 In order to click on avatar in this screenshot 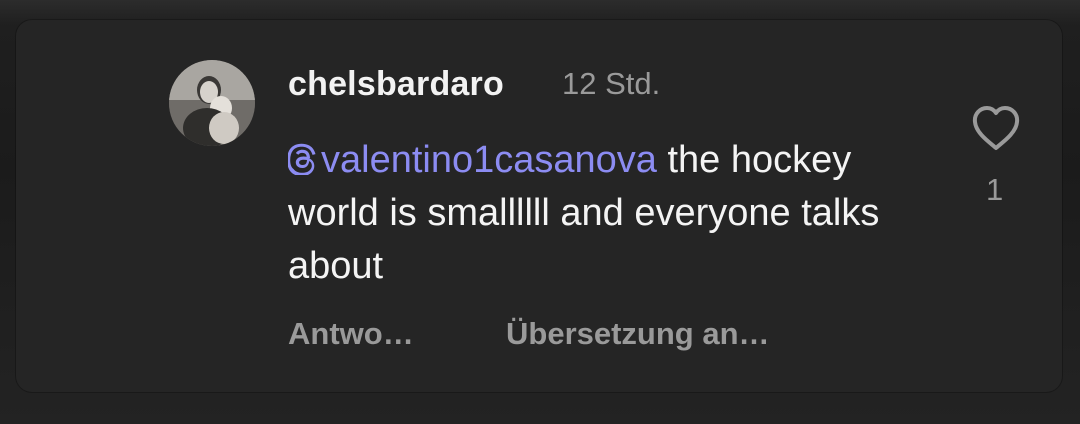, I will do `click(212, 103)`.